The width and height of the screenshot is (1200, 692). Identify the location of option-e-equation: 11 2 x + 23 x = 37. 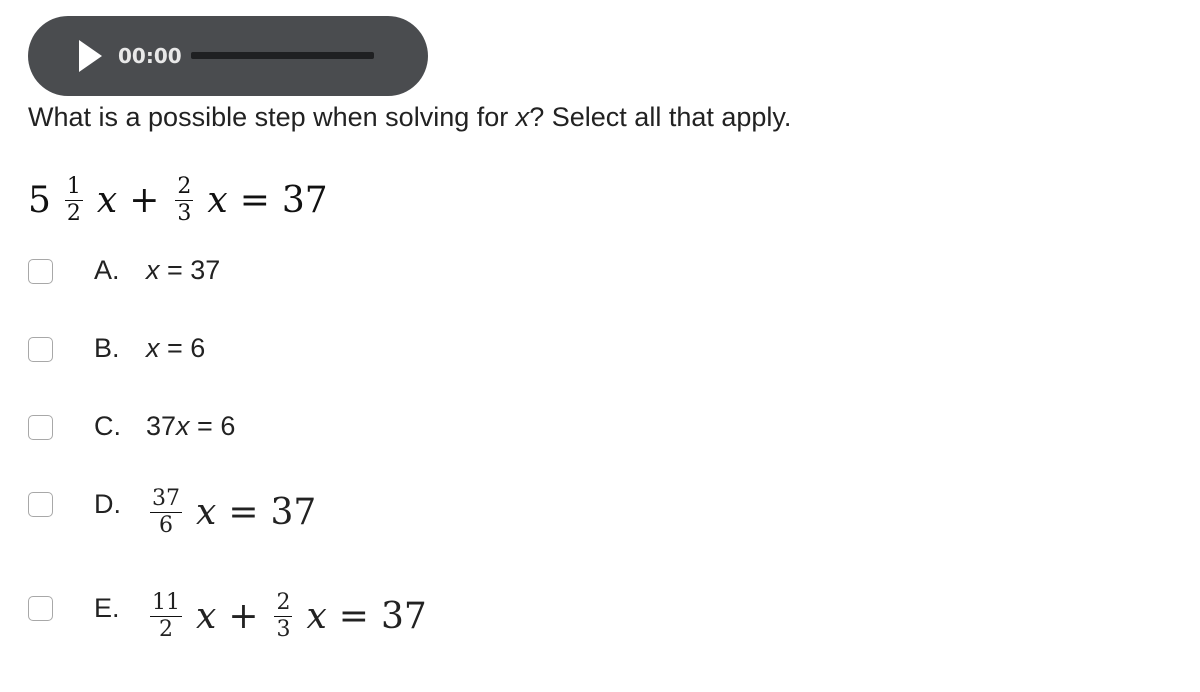
(288, 616).